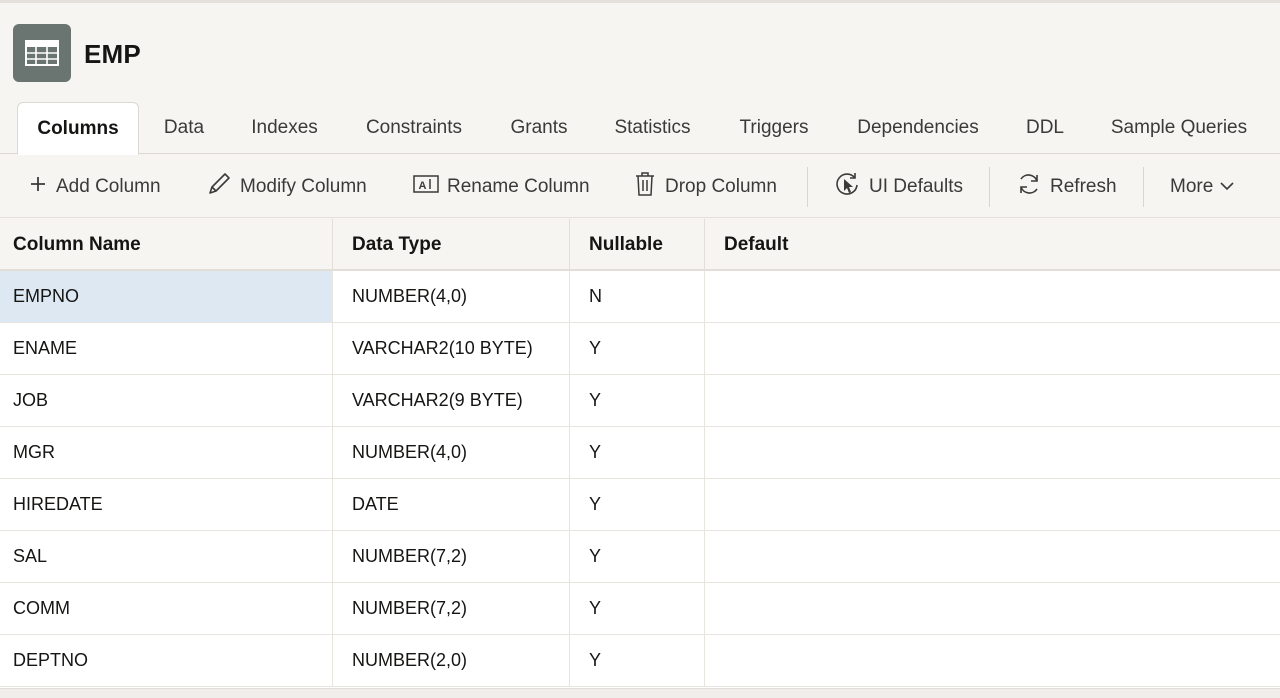 This screenshot has height=698, width=1280. What do you see at coordinates (1179, 128) in the screenshot?
I see `tab-sample-queries: Sample Queries` at bounding box center [1179, 128].